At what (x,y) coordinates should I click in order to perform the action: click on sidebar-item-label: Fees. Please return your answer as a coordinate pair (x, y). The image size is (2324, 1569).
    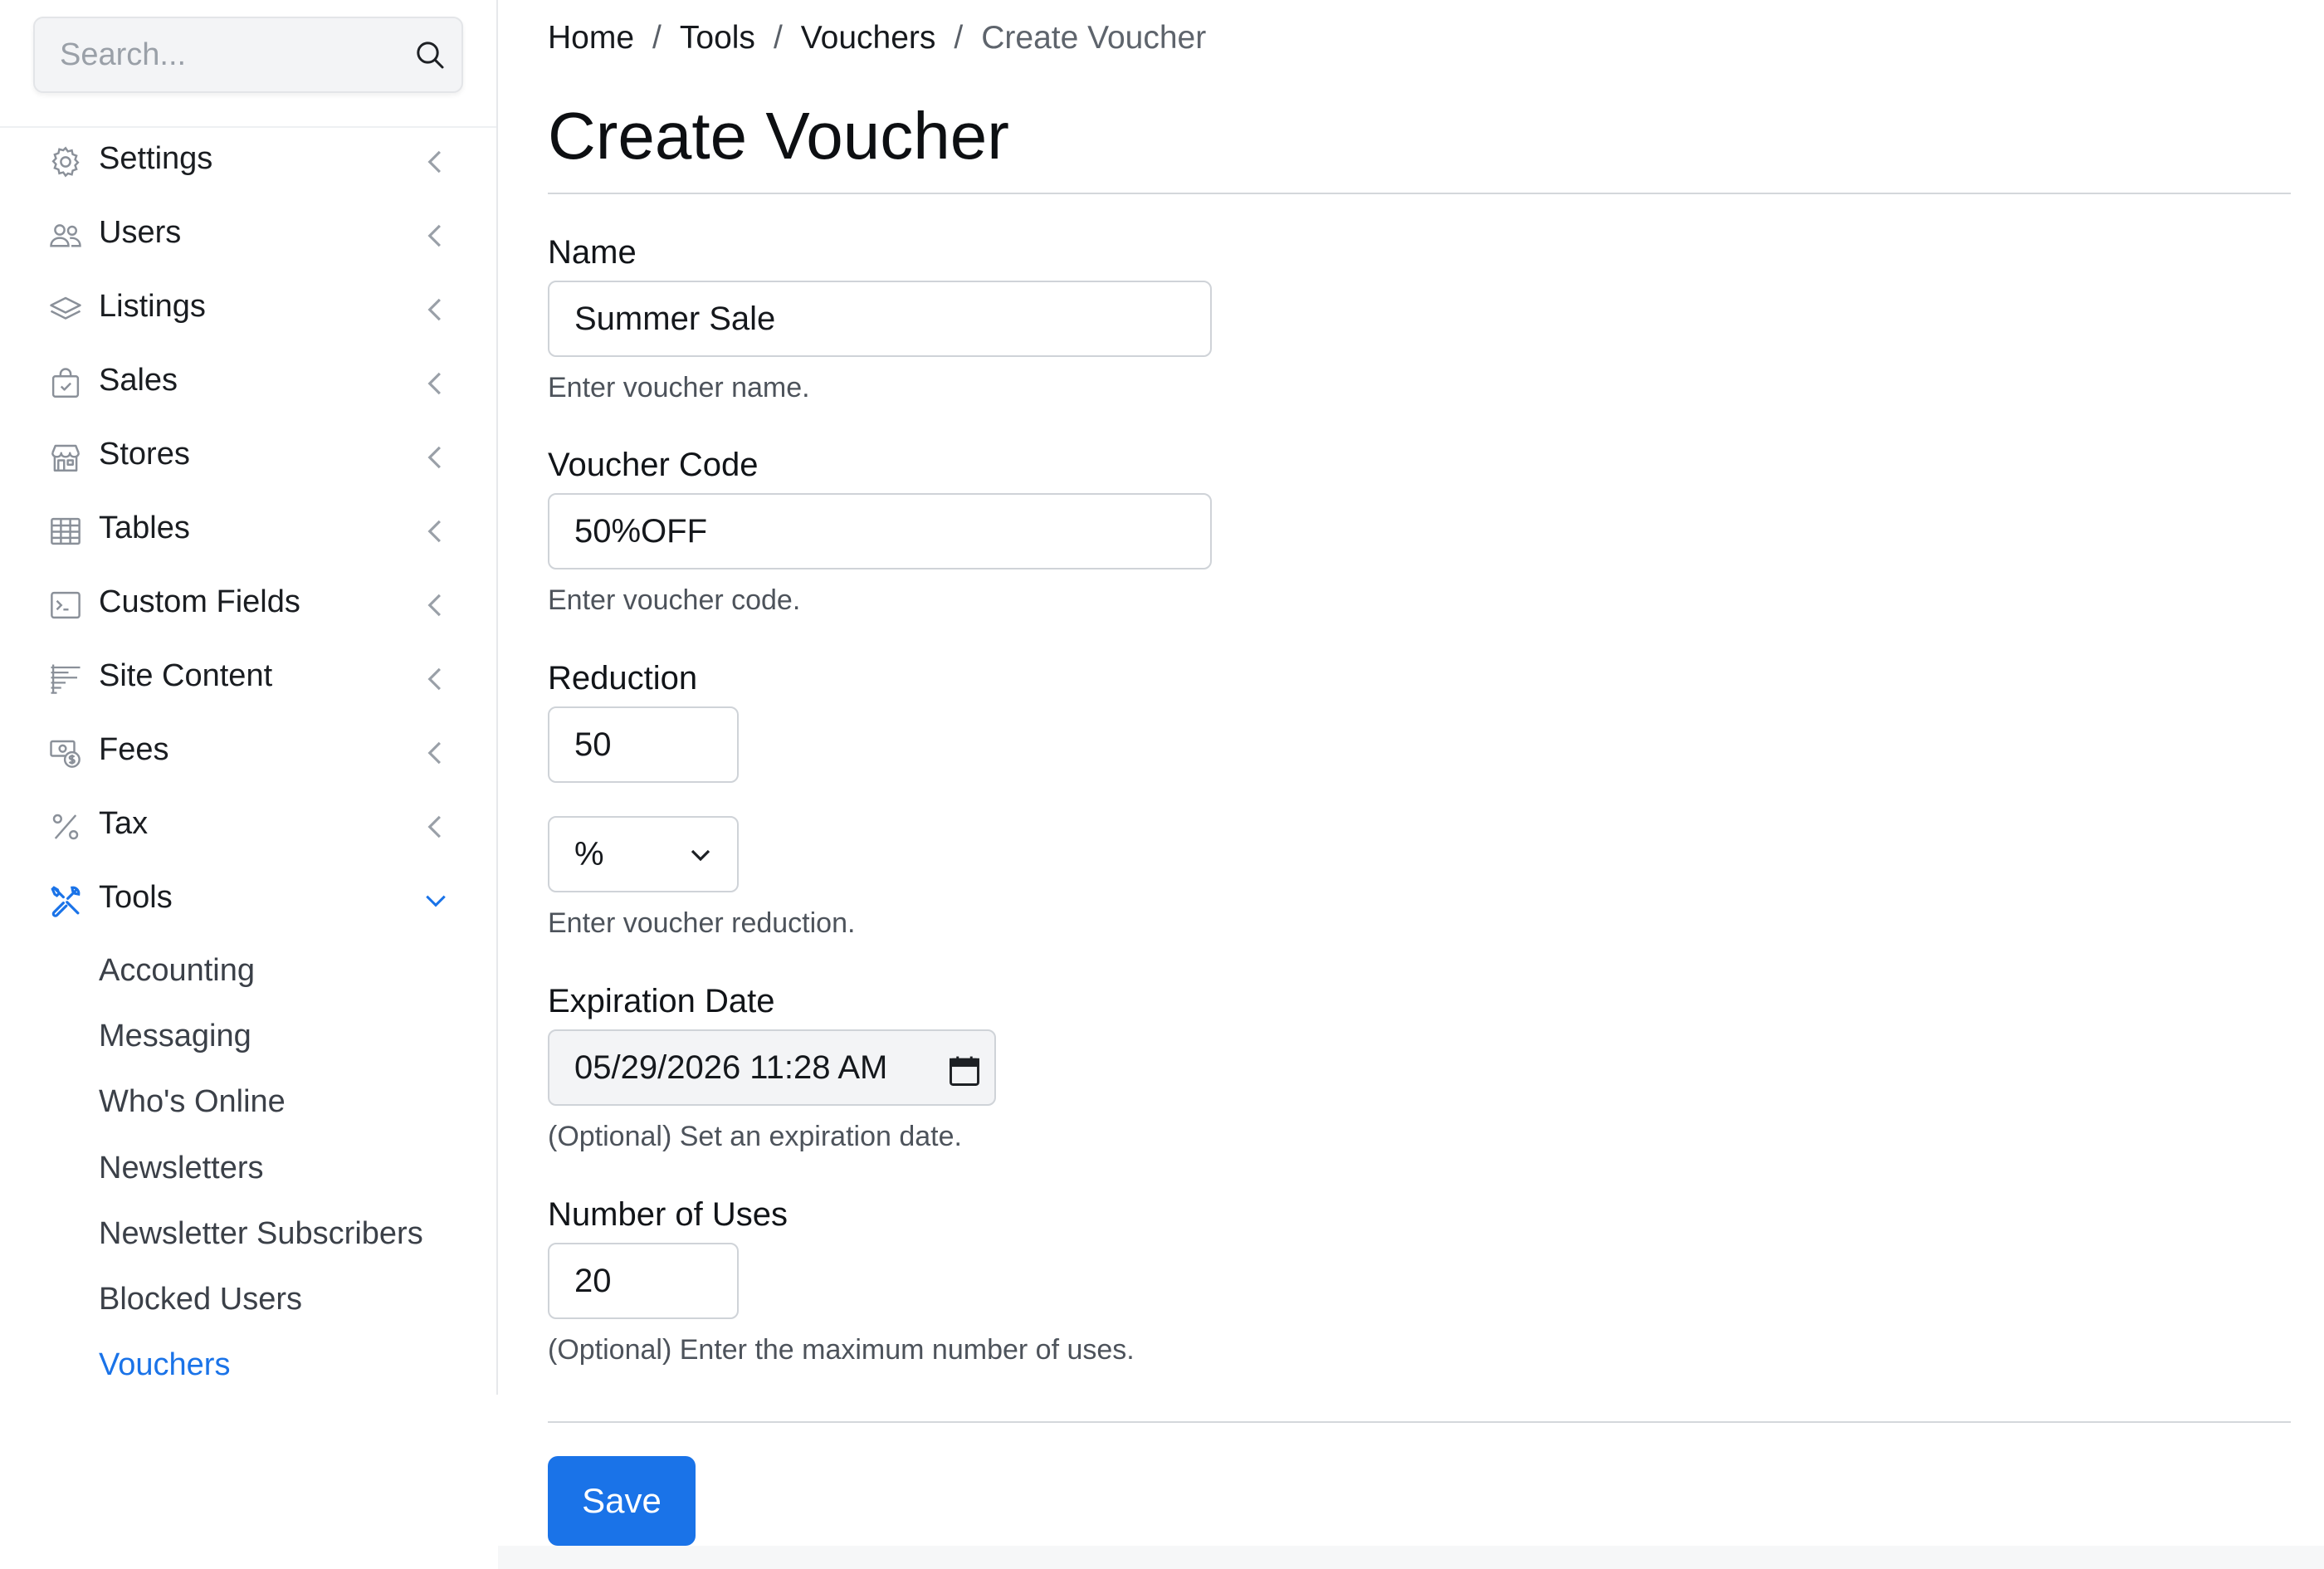
    Looking at the image, I should click on (134, 749).